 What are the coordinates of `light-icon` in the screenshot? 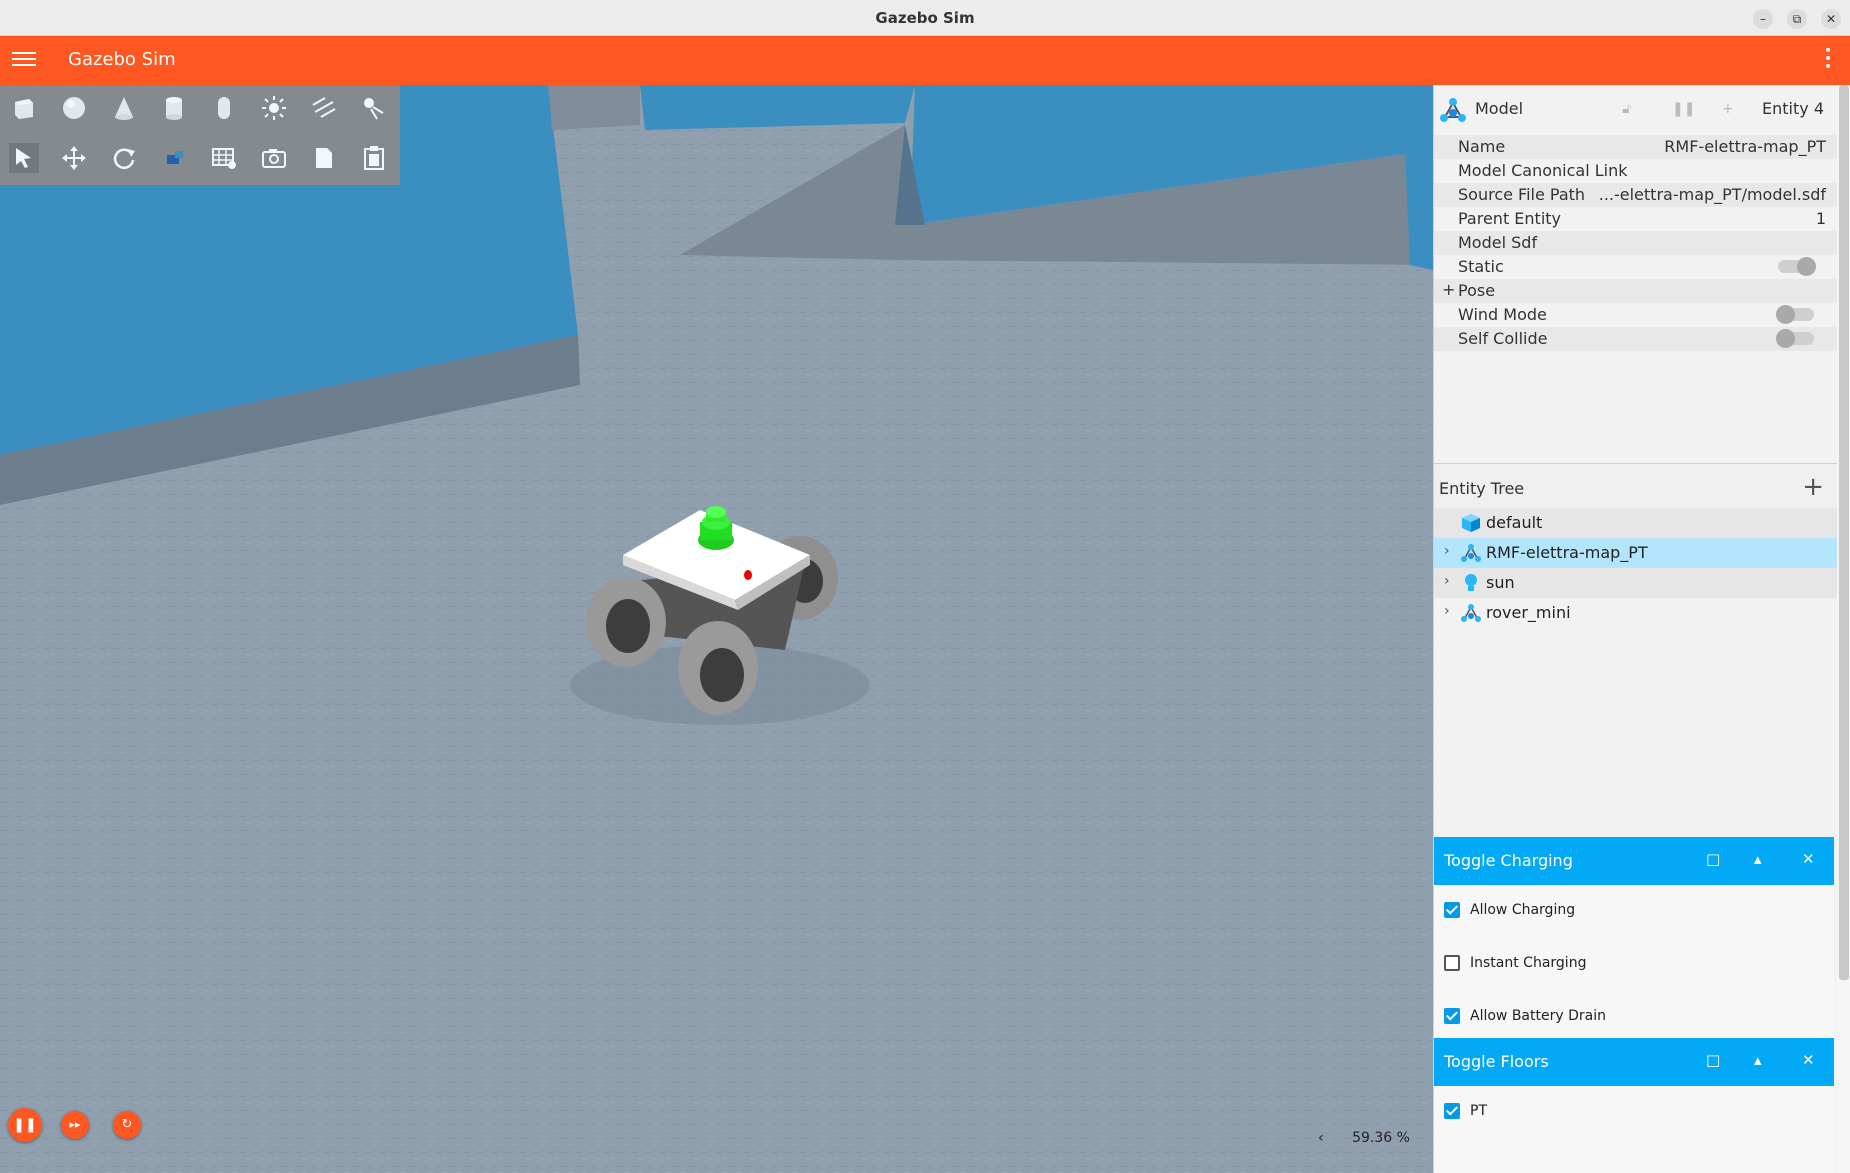 It's located at (1471, 582).